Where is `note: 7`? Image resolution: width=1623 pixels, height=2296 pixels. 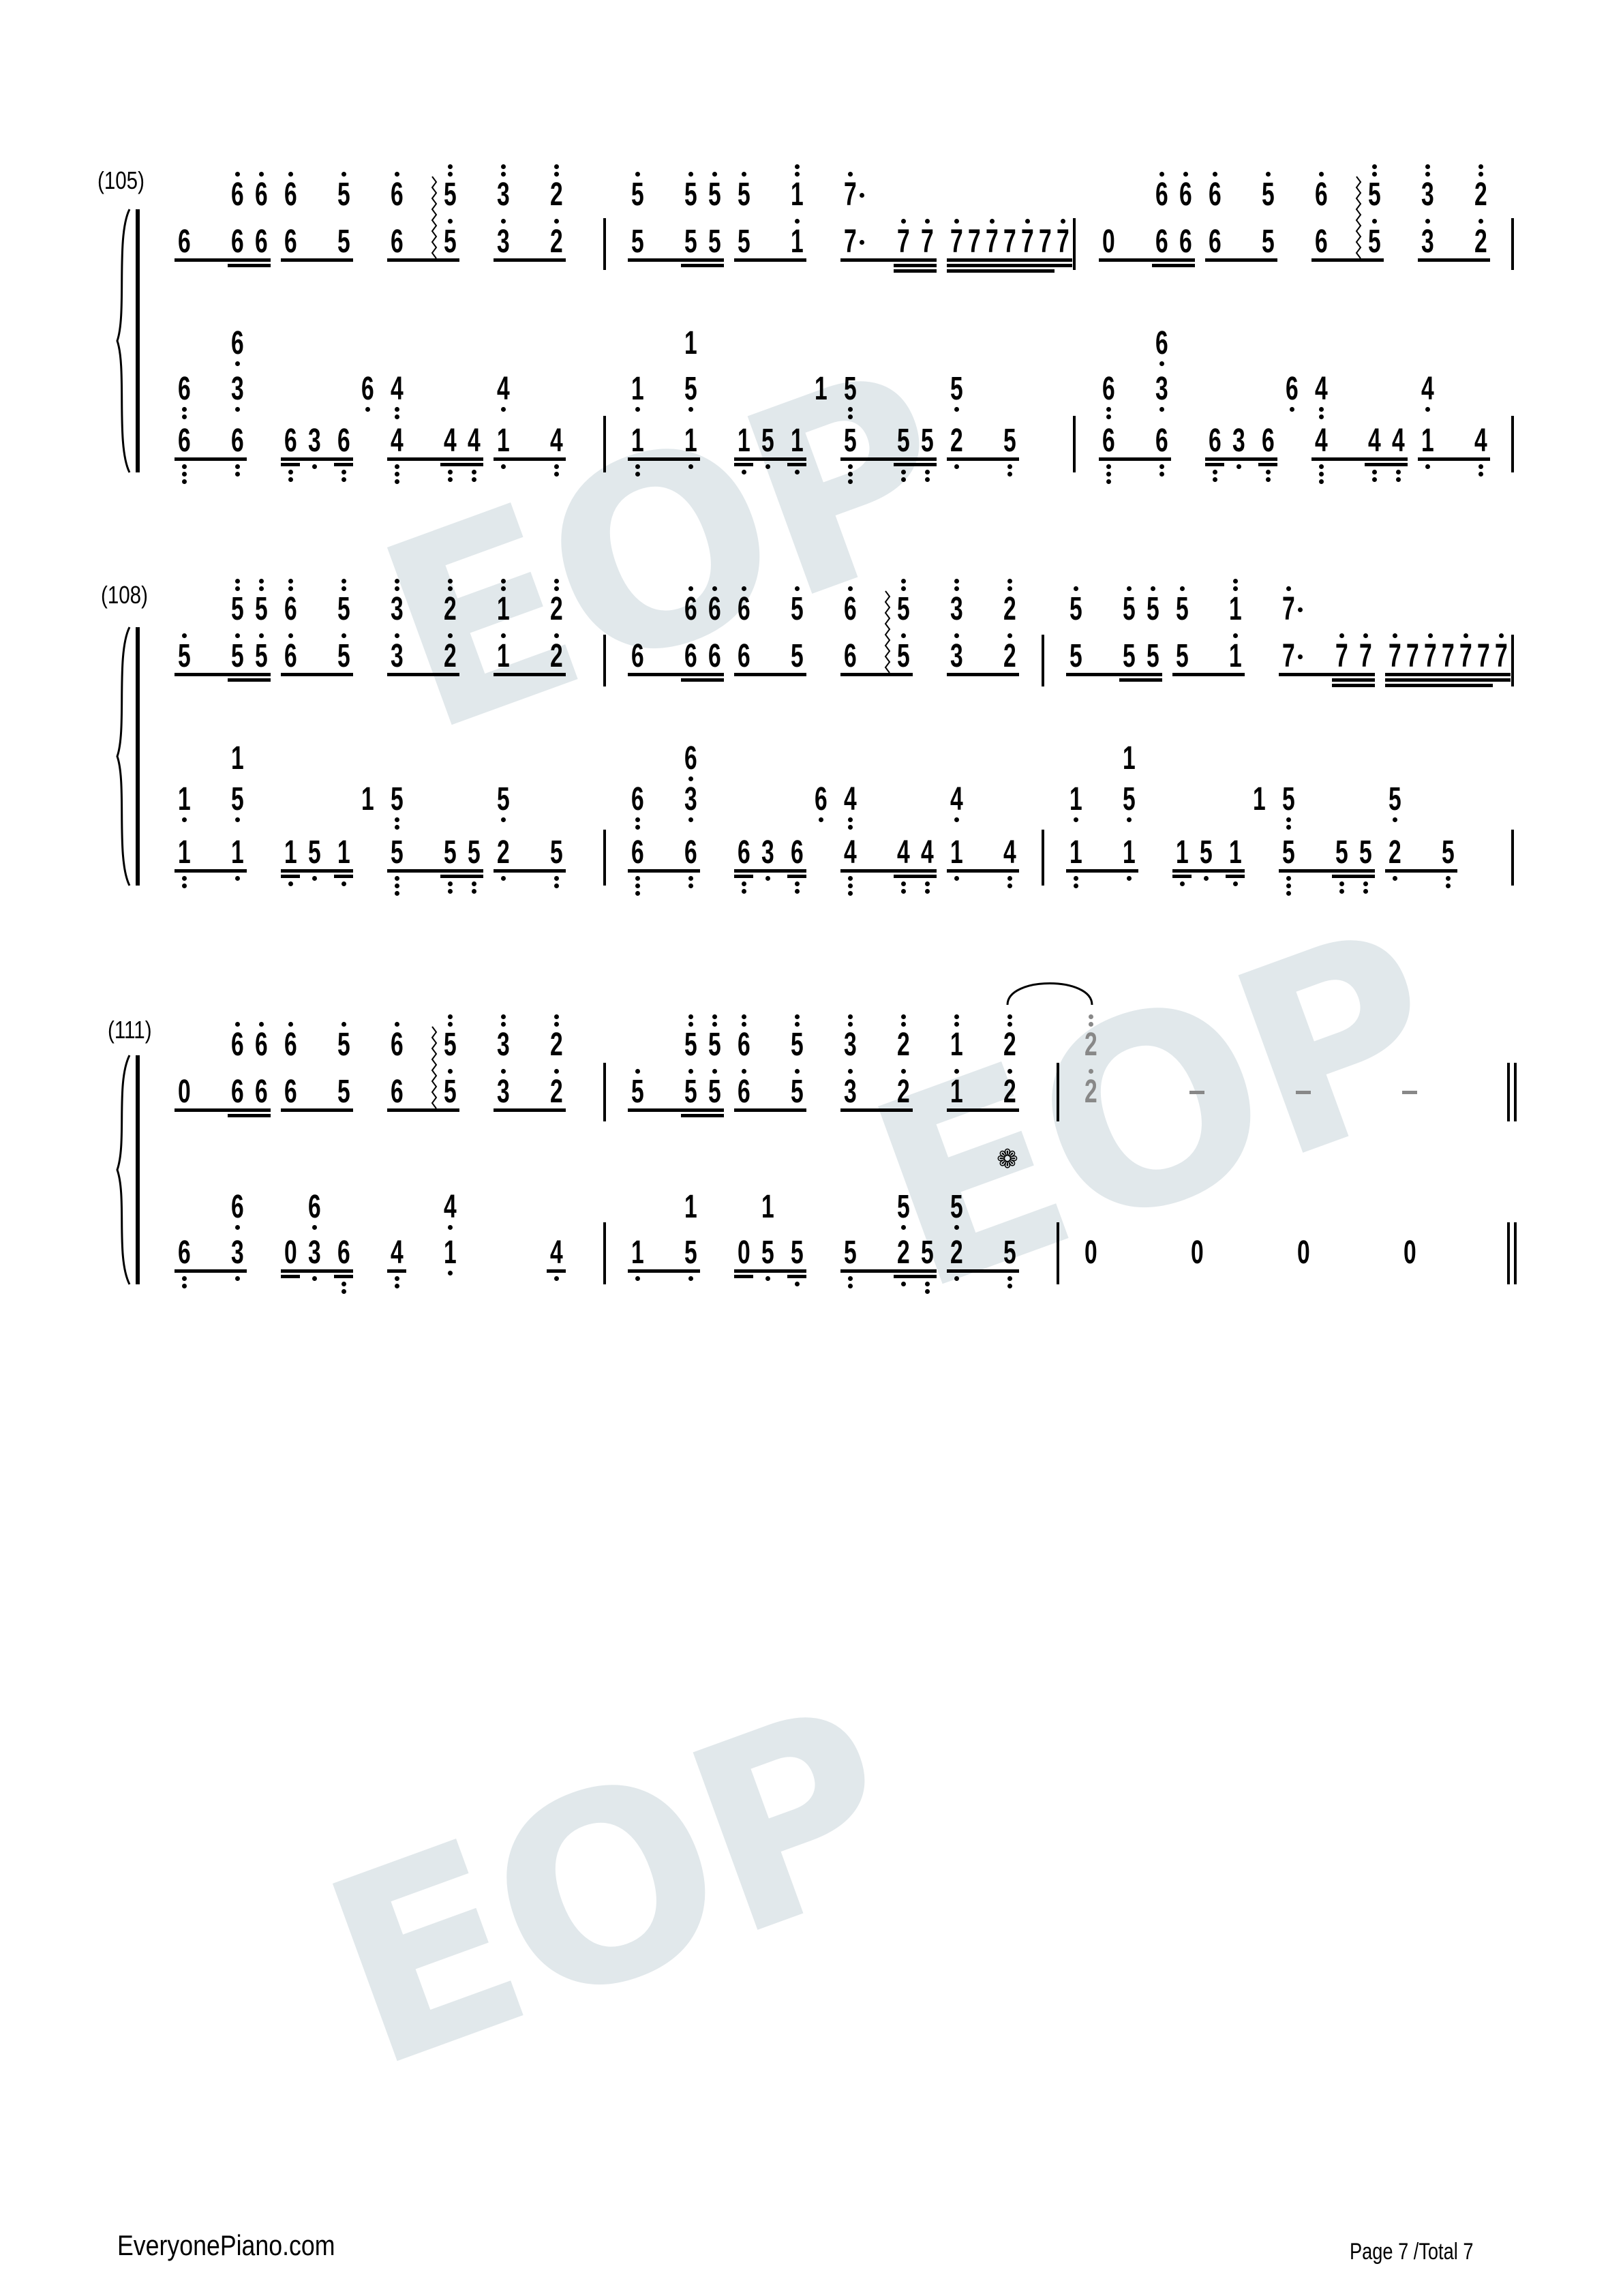 note: 7 is located at coordinates (1288, 609).